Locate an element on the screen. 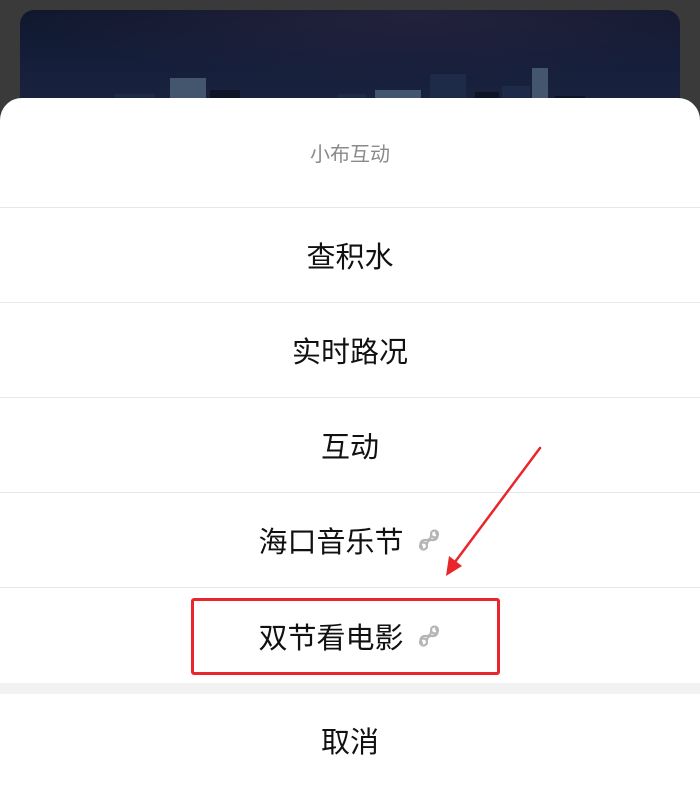  option-label: 互动 is located at coordinates (349, 447).